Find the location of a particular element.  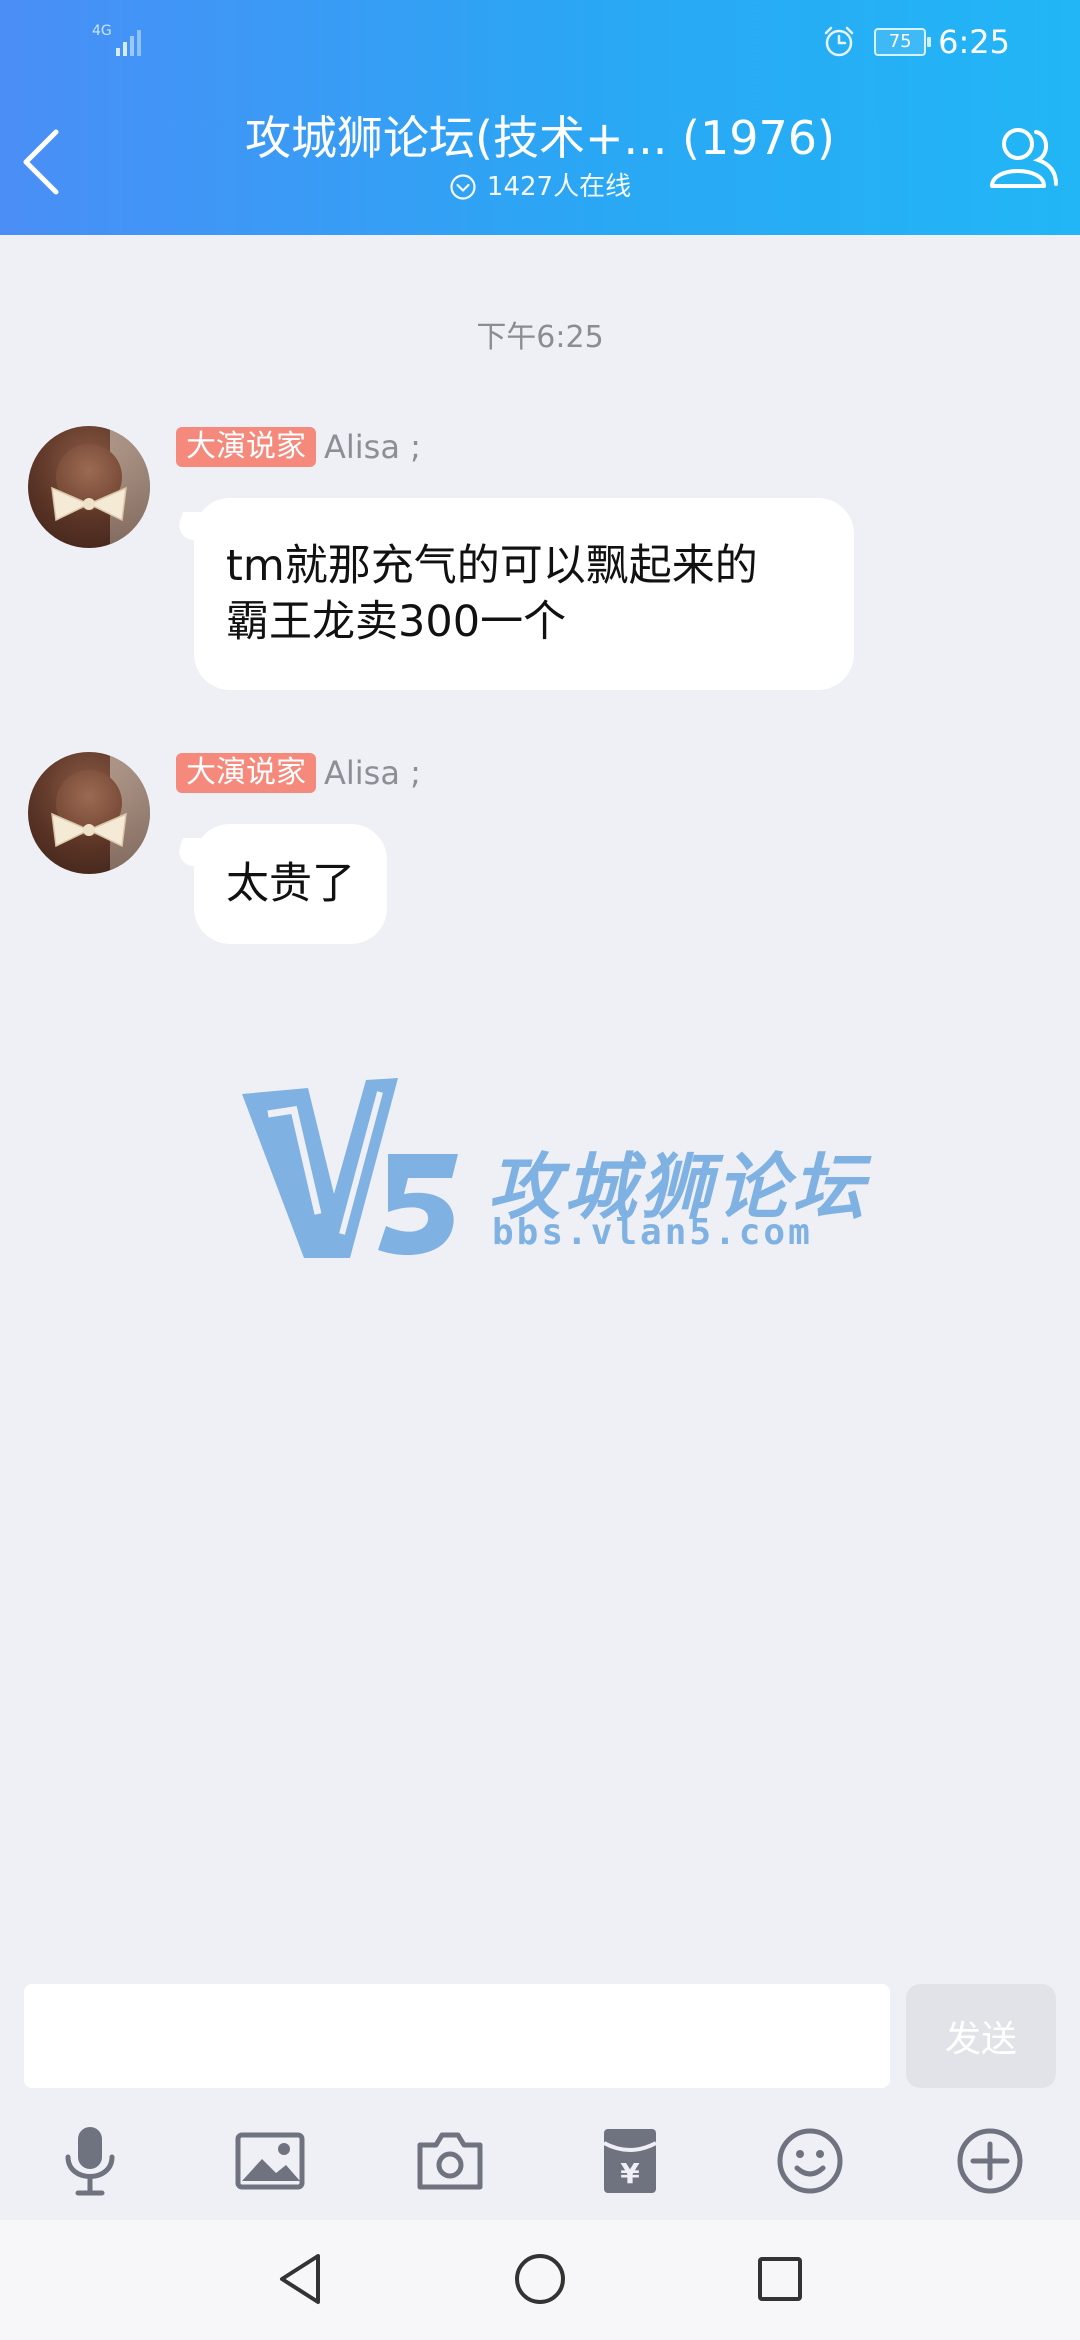

forum-watermark: 攻城狮论坛 bbs.vlan5.com is located at coordinates (551, 1169).